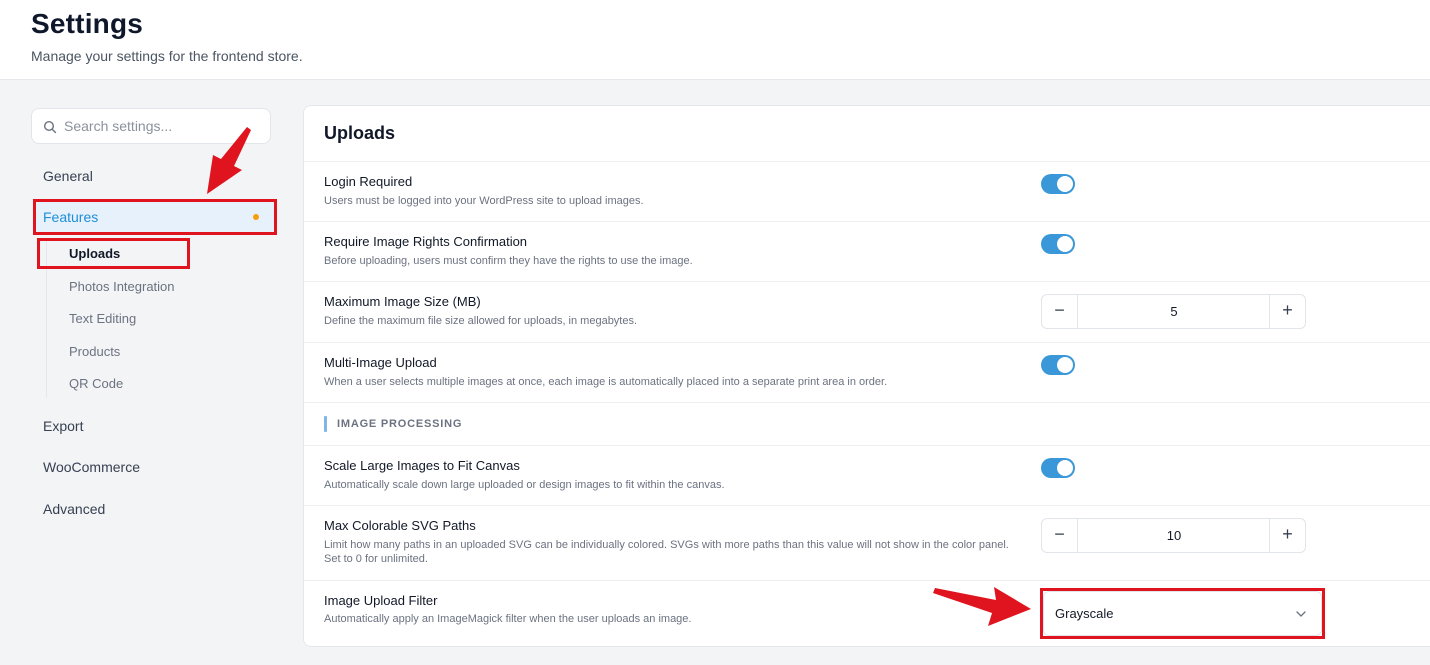  What do you see at coordinates (325, 424) in the screenshot?
I see `section-marker` at bounding box center [325, 424].